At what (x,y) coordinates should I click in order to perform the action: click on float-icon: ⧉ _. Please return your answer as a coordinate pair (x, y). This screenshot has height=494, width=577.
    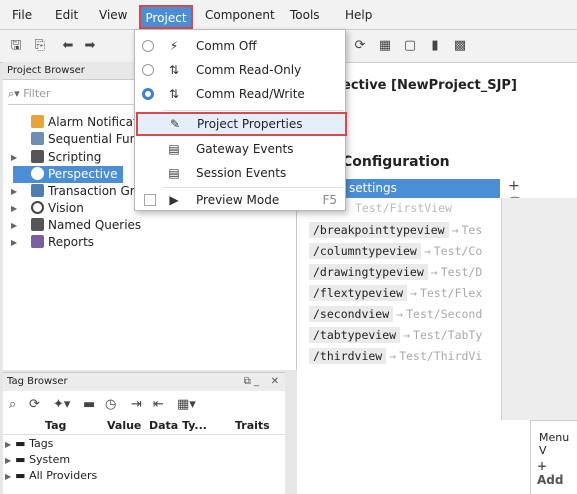
    Looking at the image, I should click on (251, 382).